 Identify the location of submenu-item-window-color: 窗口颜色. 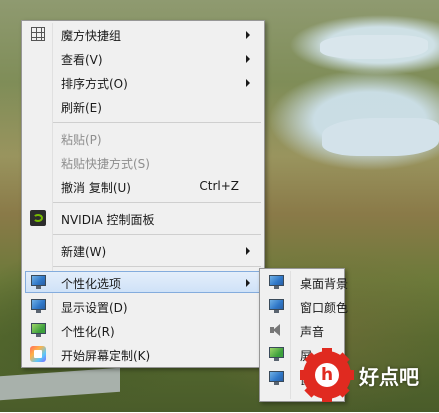
(305, 306).